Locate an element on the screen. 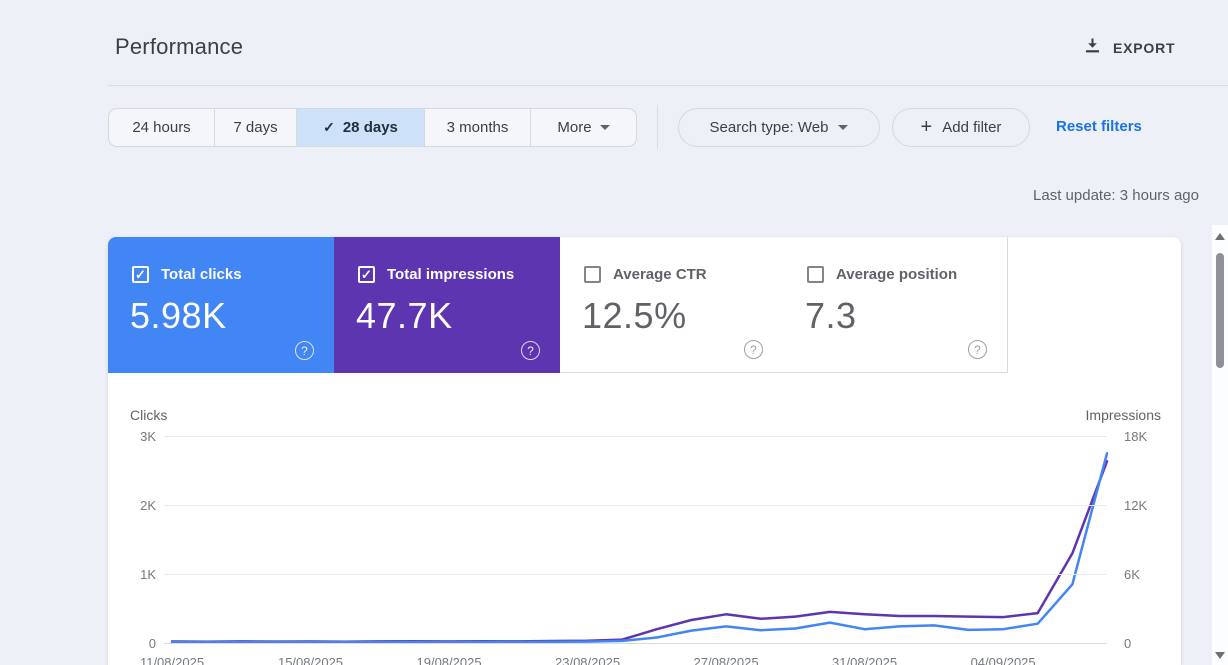  metric-card-total-impressions: ✓ Total impressions 47.7K? is located at coordinates (447, 305).